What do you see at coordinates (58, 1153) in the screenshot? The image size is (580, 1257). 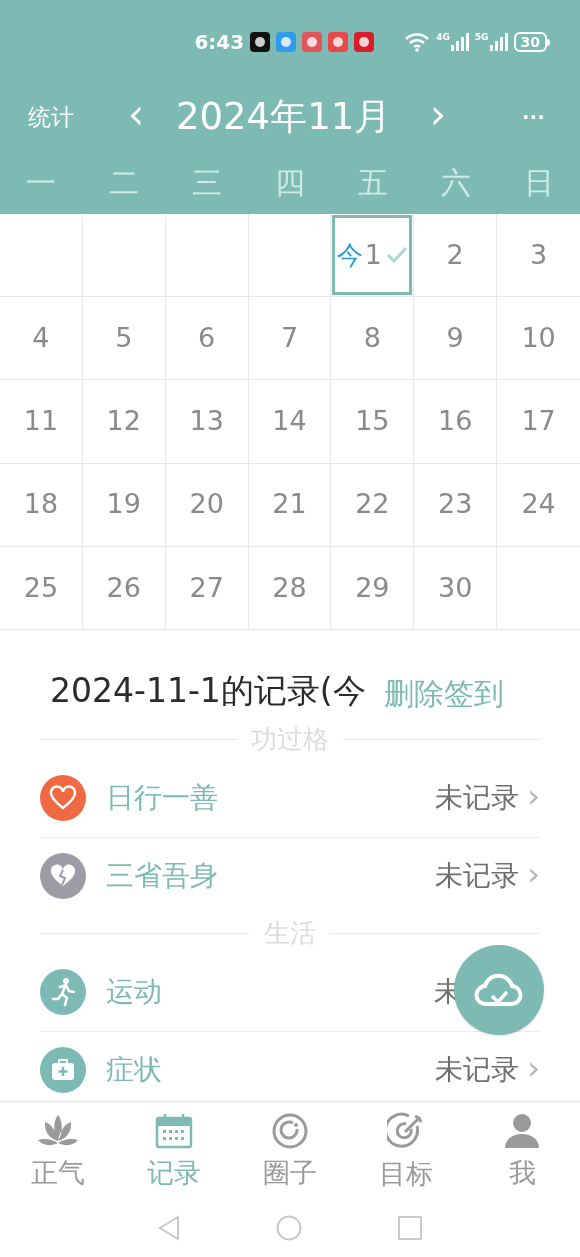 I see `nav-tab: 正气` at bounding box center [58, 1153].